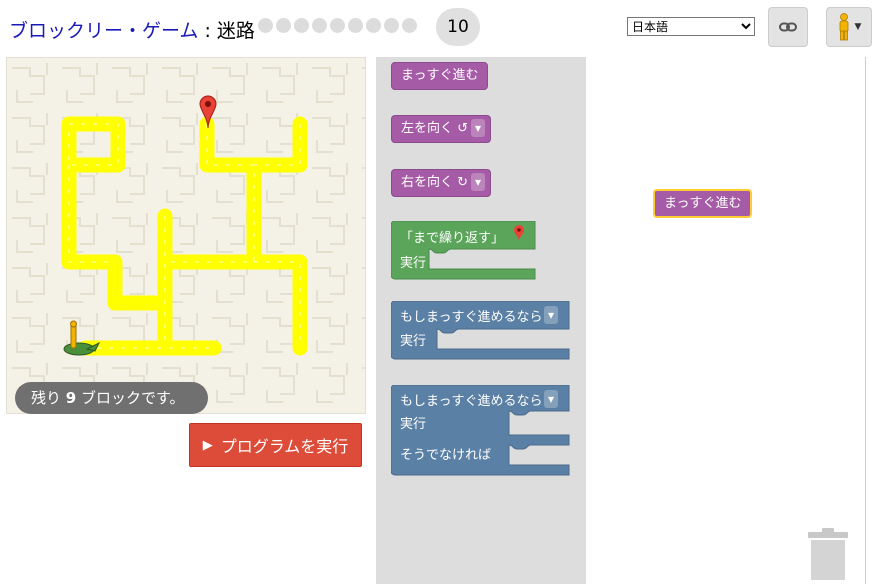  I want to click on if-path-block: もしまっすぐ進めるなら ▾ 実行, so click(481, 331).